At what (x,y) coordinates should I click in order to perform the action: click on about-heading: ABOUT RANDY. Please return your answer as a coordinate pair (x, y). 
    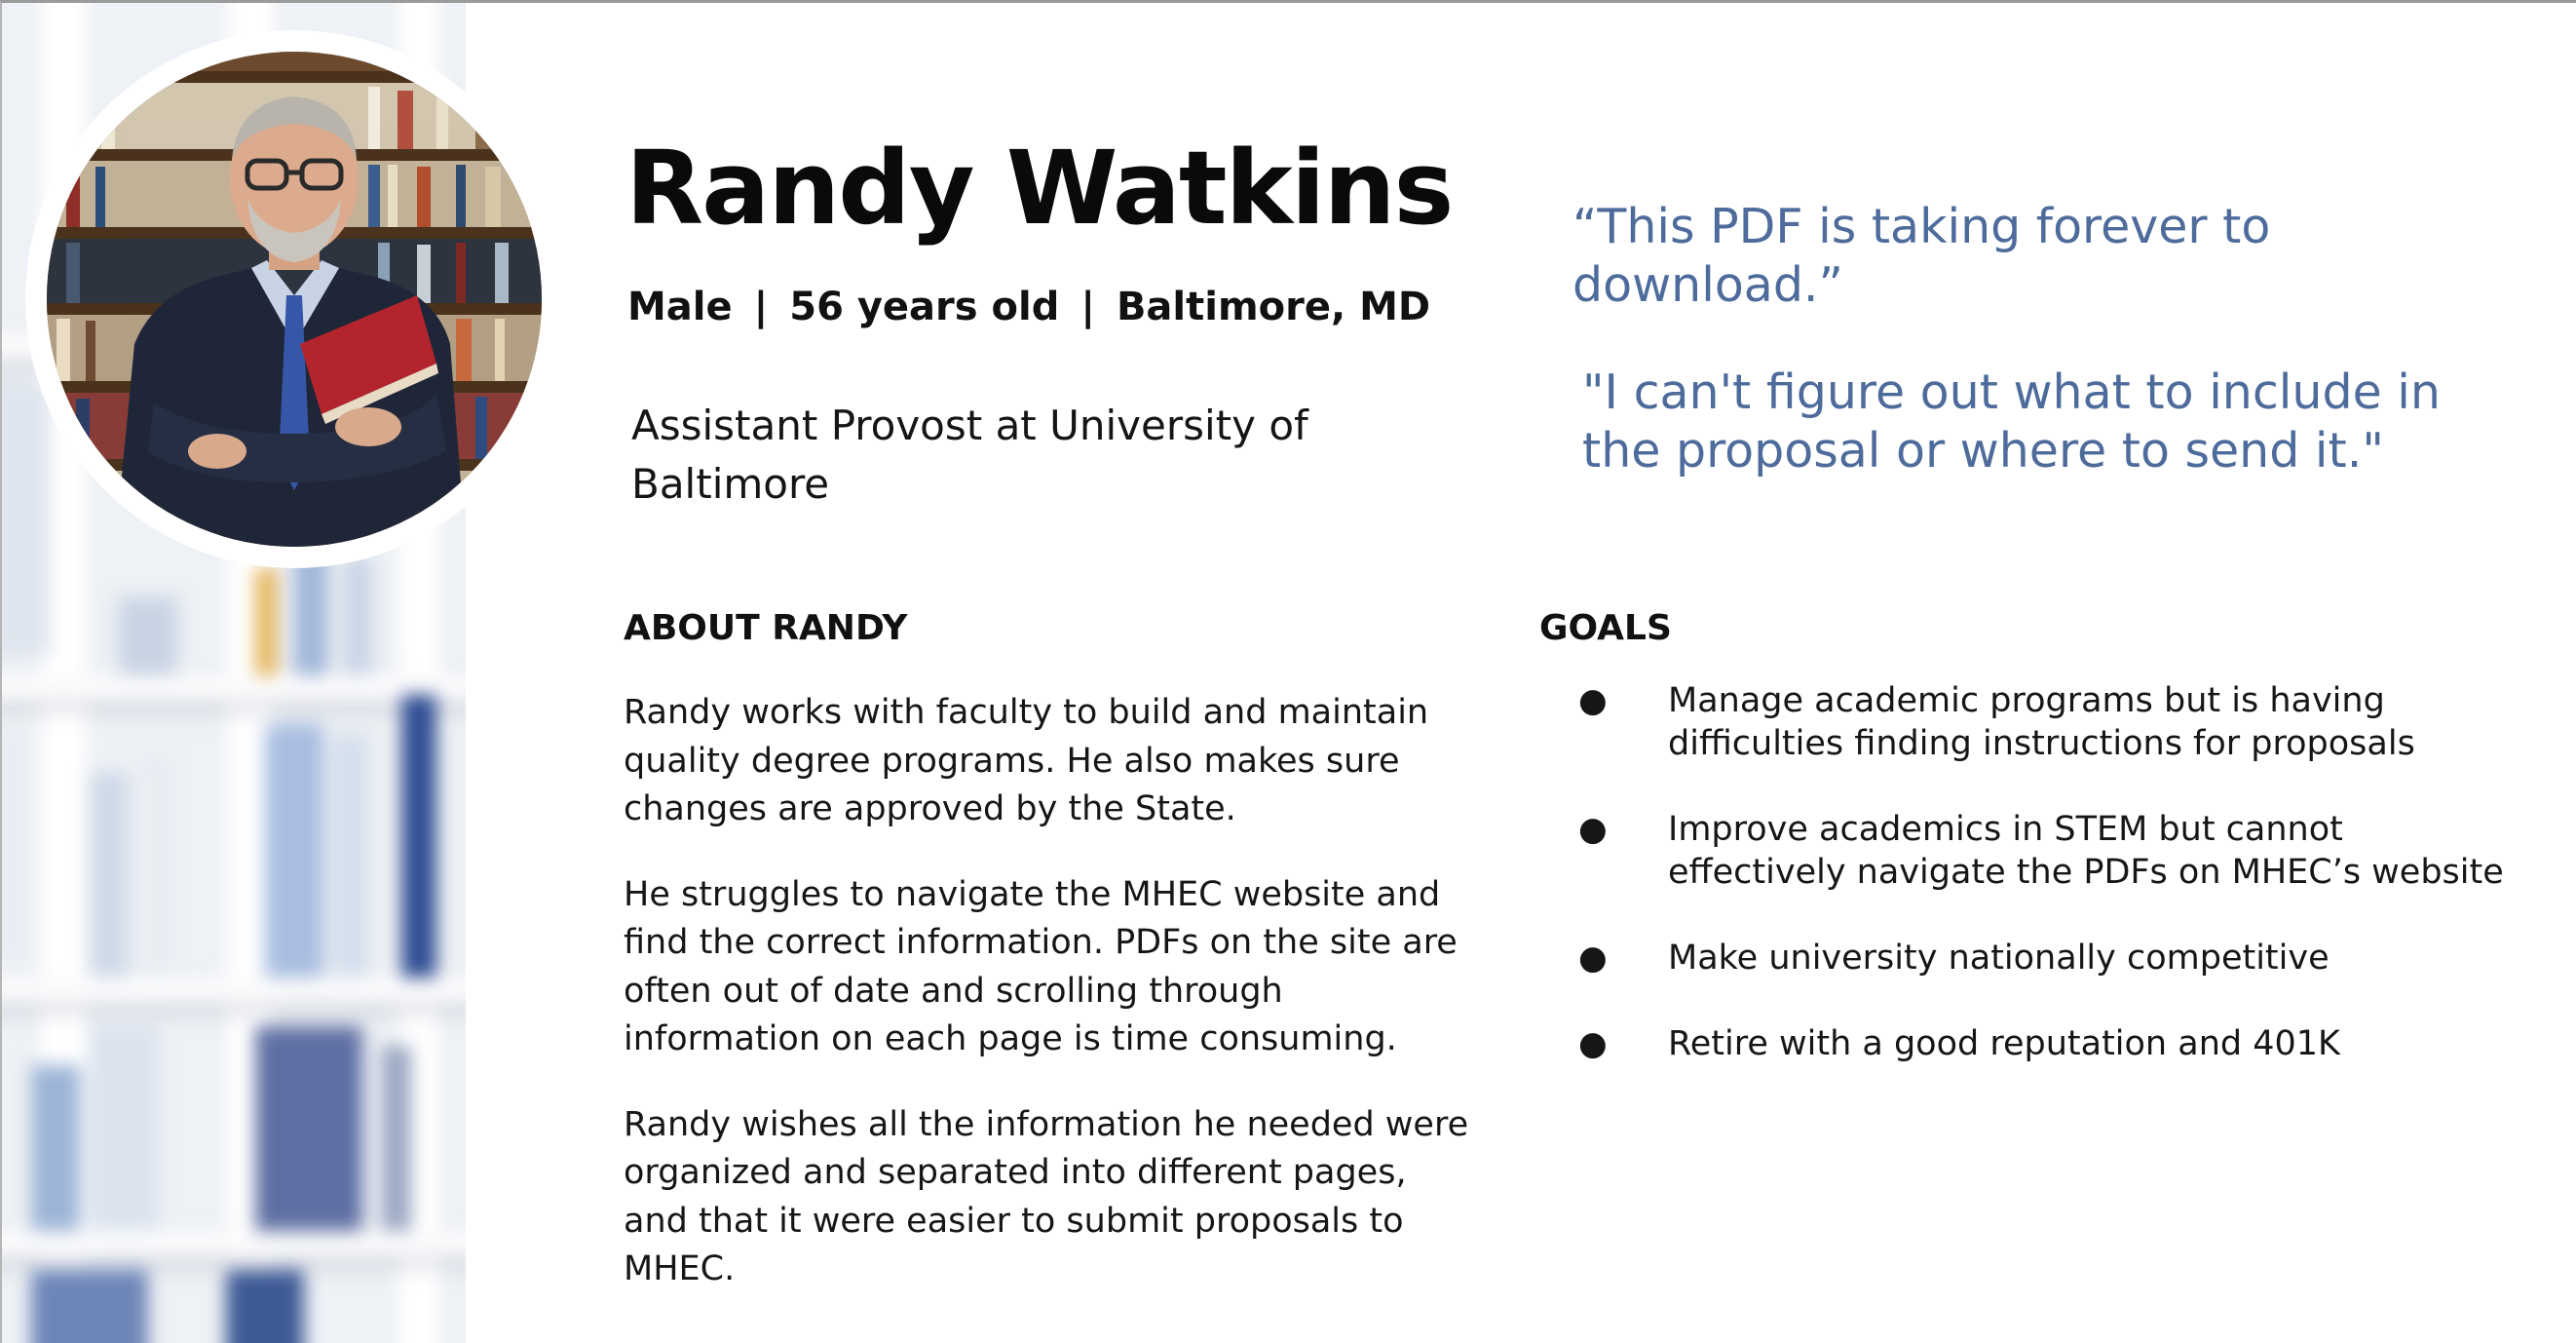
    Looking at the image, I should click on (766, 628).